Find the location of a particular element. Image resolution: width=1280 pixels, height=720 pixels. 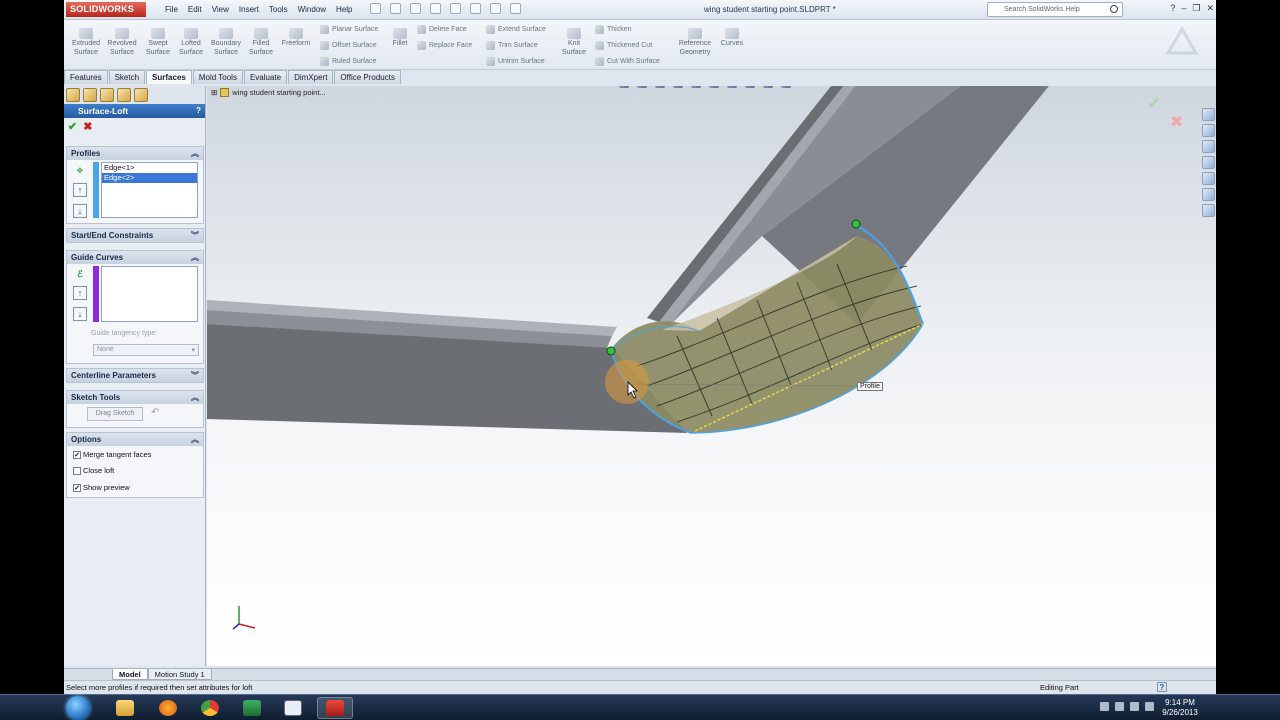

appearances-icon is located at coordinates (1208, 194).